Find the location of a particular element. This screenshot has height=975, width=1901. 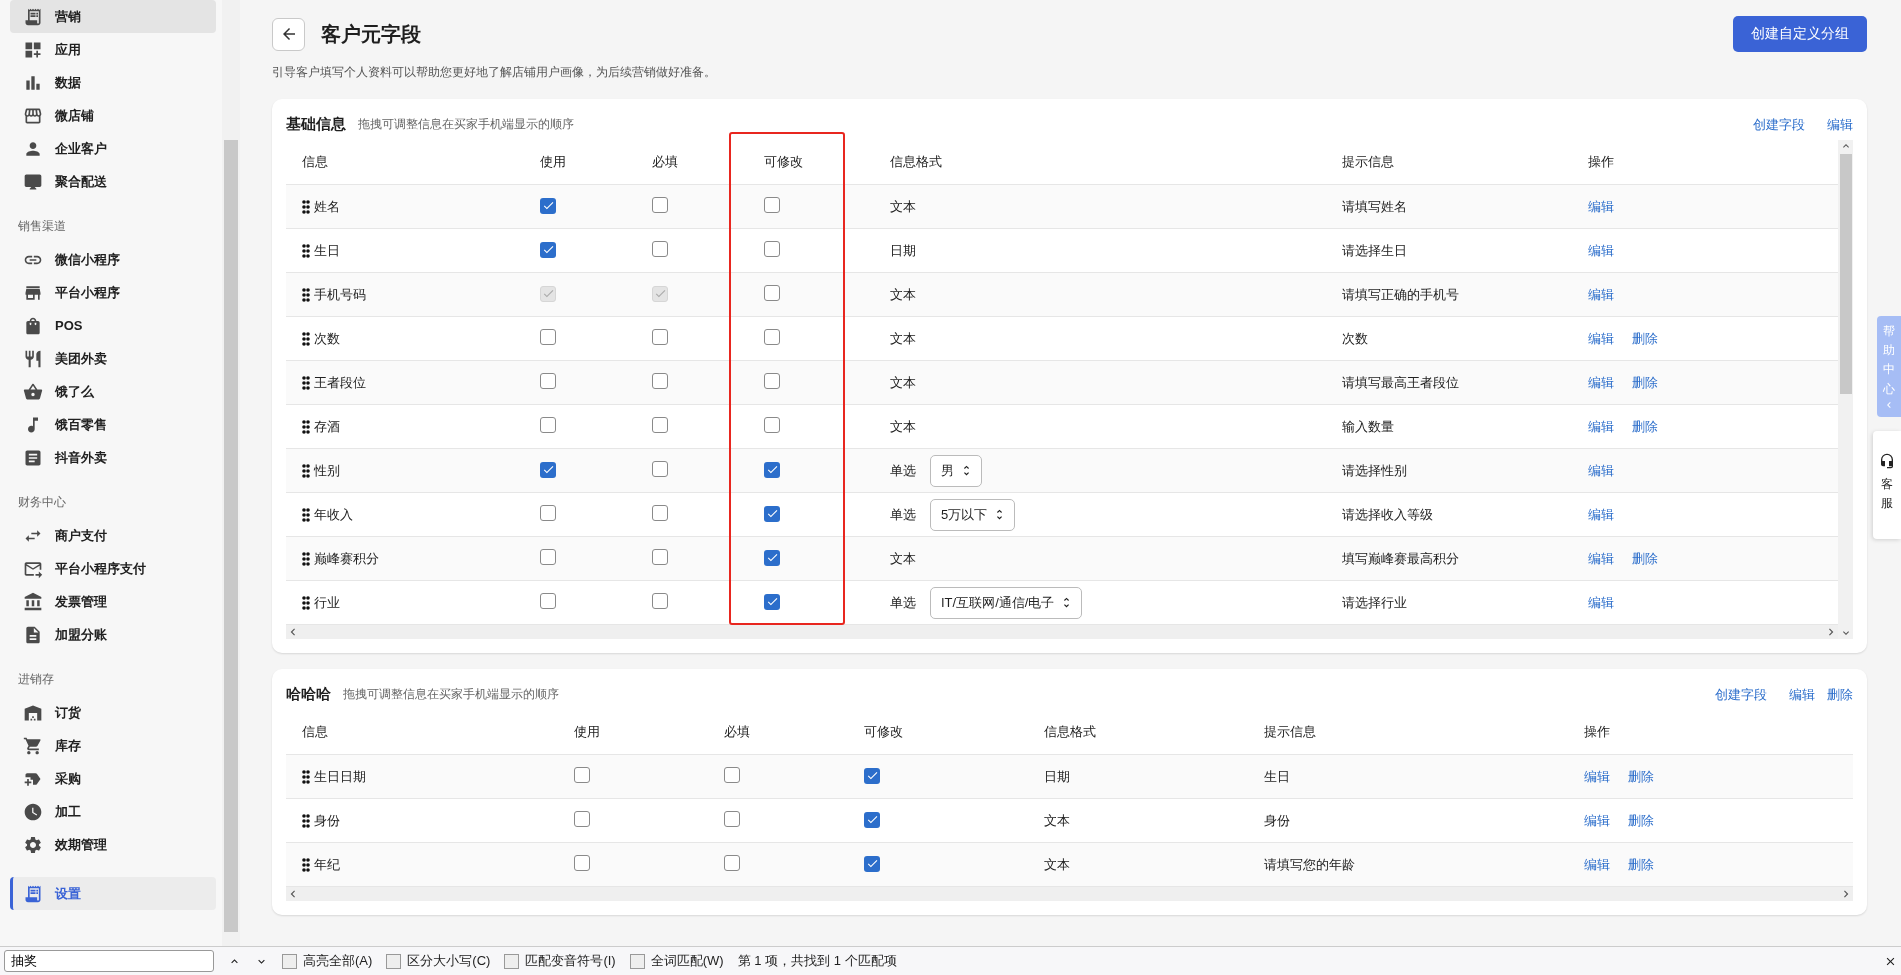

vertical-scrollbar is located at coordinates (1845, 389).